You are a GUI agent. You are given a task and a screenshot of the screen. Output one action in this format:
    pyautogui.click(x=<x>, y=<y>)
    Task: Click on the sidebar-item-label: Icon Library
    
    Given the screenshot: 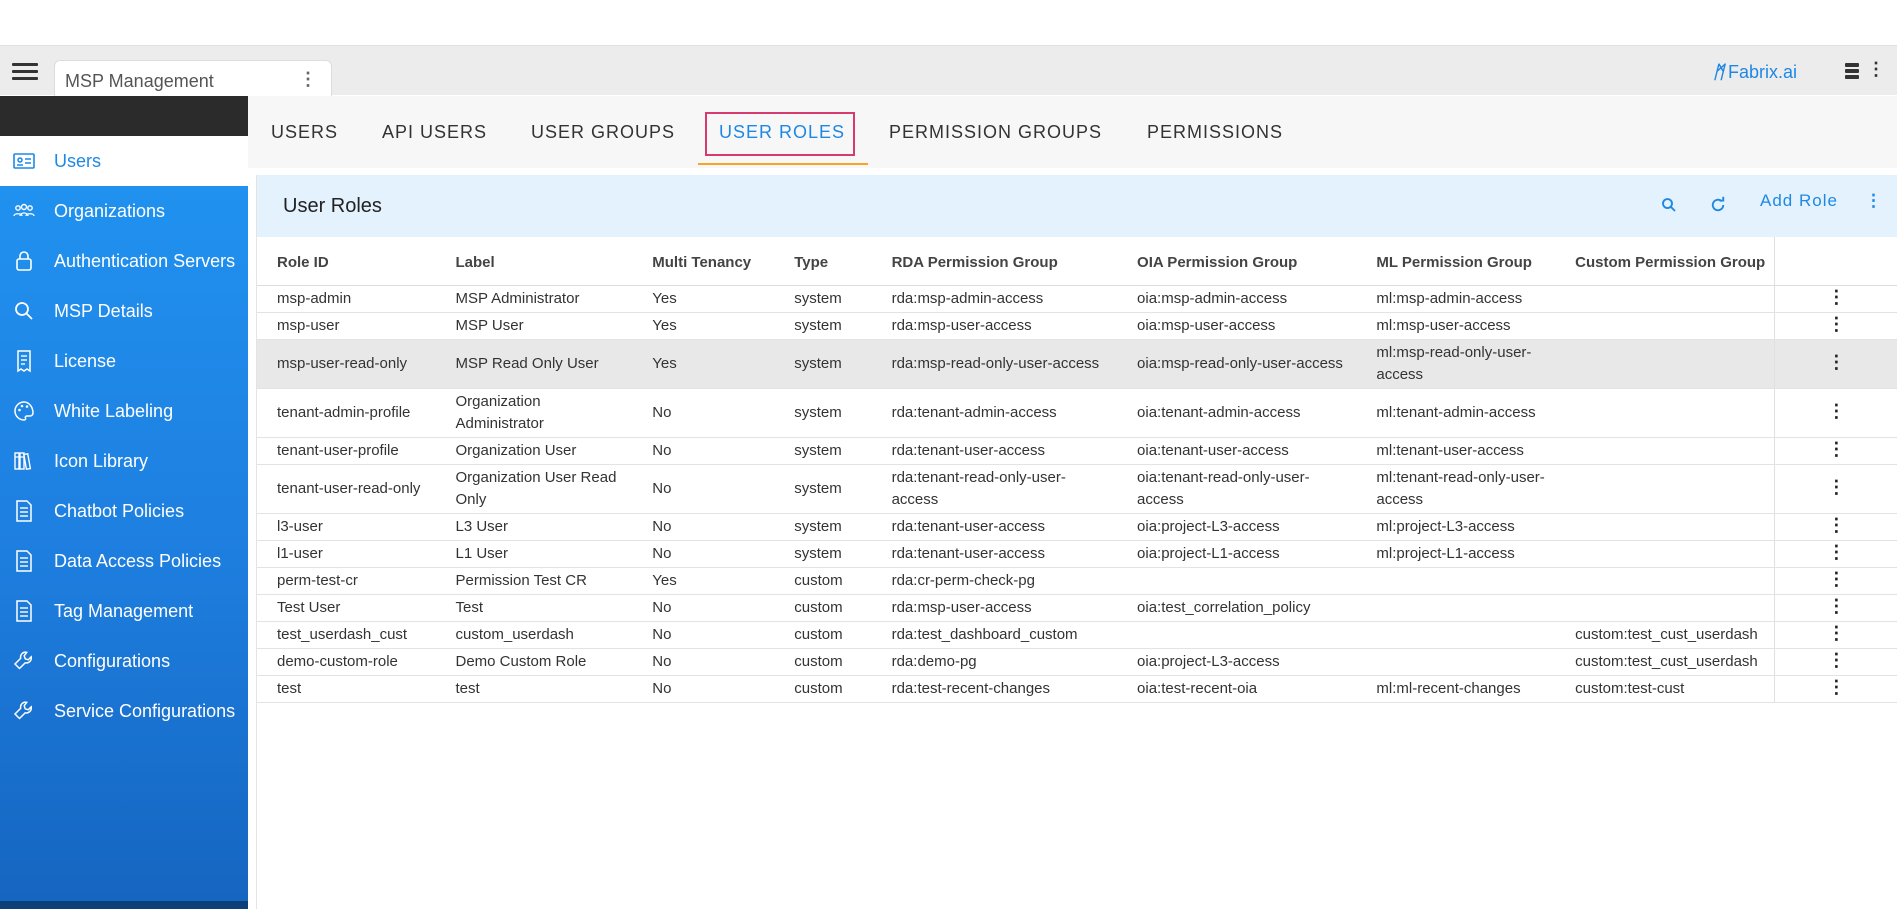 What is the action you would take?
    pyautogui.click(x=101, y=460)
    